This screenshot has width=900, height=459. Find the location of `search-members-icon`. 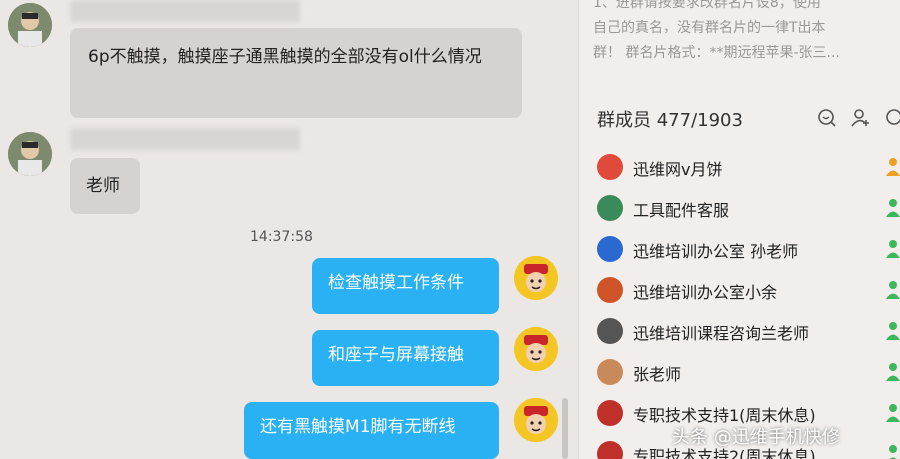

search-members-icon is located at coordinates (827, 118).